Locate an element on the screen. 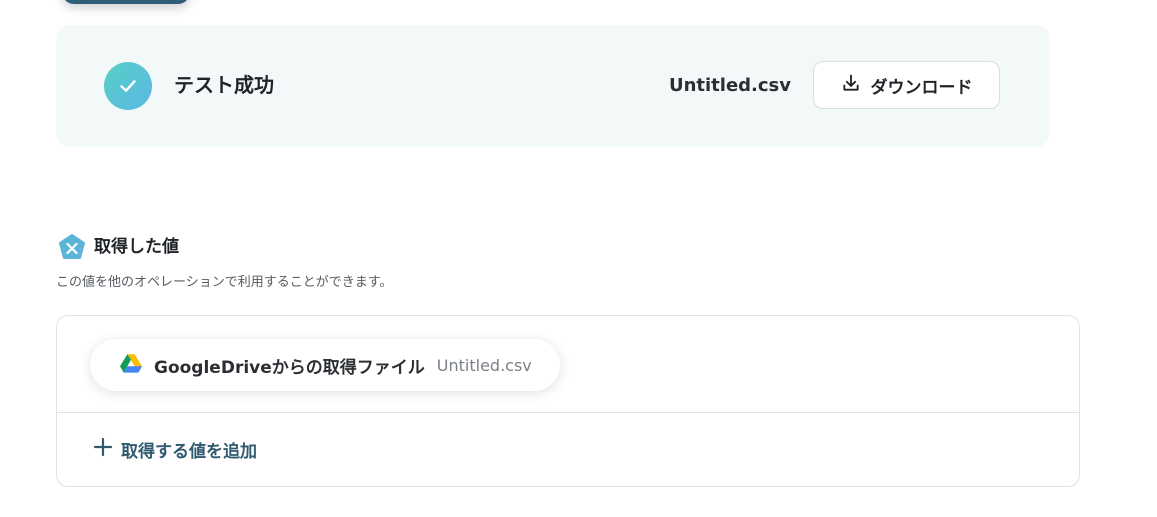 This screenshot has height=517, width=1157. add-acquired-value-button: 取得する値を追加 is located at coordinates (175, 449).